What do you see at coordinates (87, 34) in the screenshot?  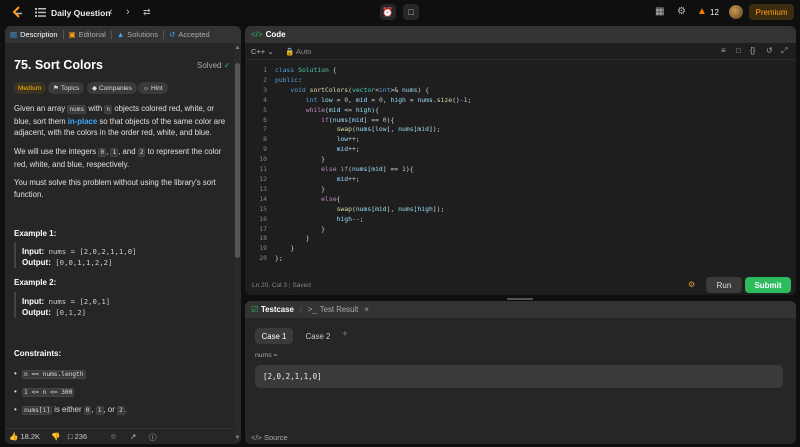 I see `tab-editorial: ▣ Editorial` at bounding box center [87, 34].